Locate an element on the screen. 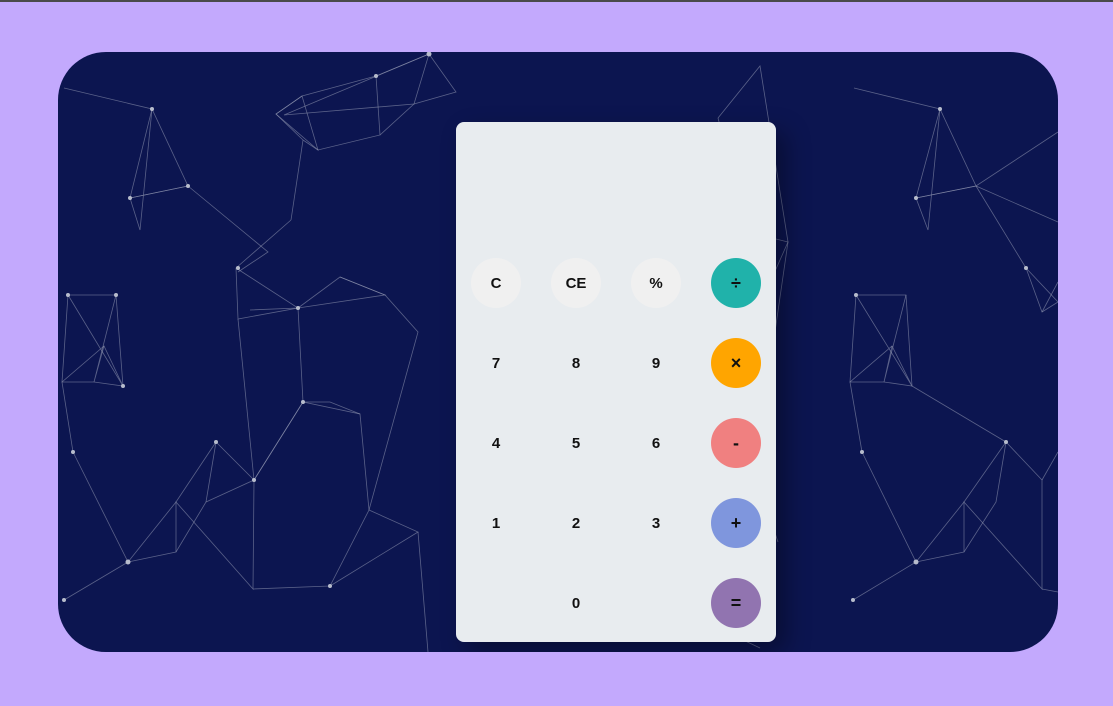 The width and height of the screenshot is (1113, 706). digit-3-button: 3 is located at coordinates (656, 523).